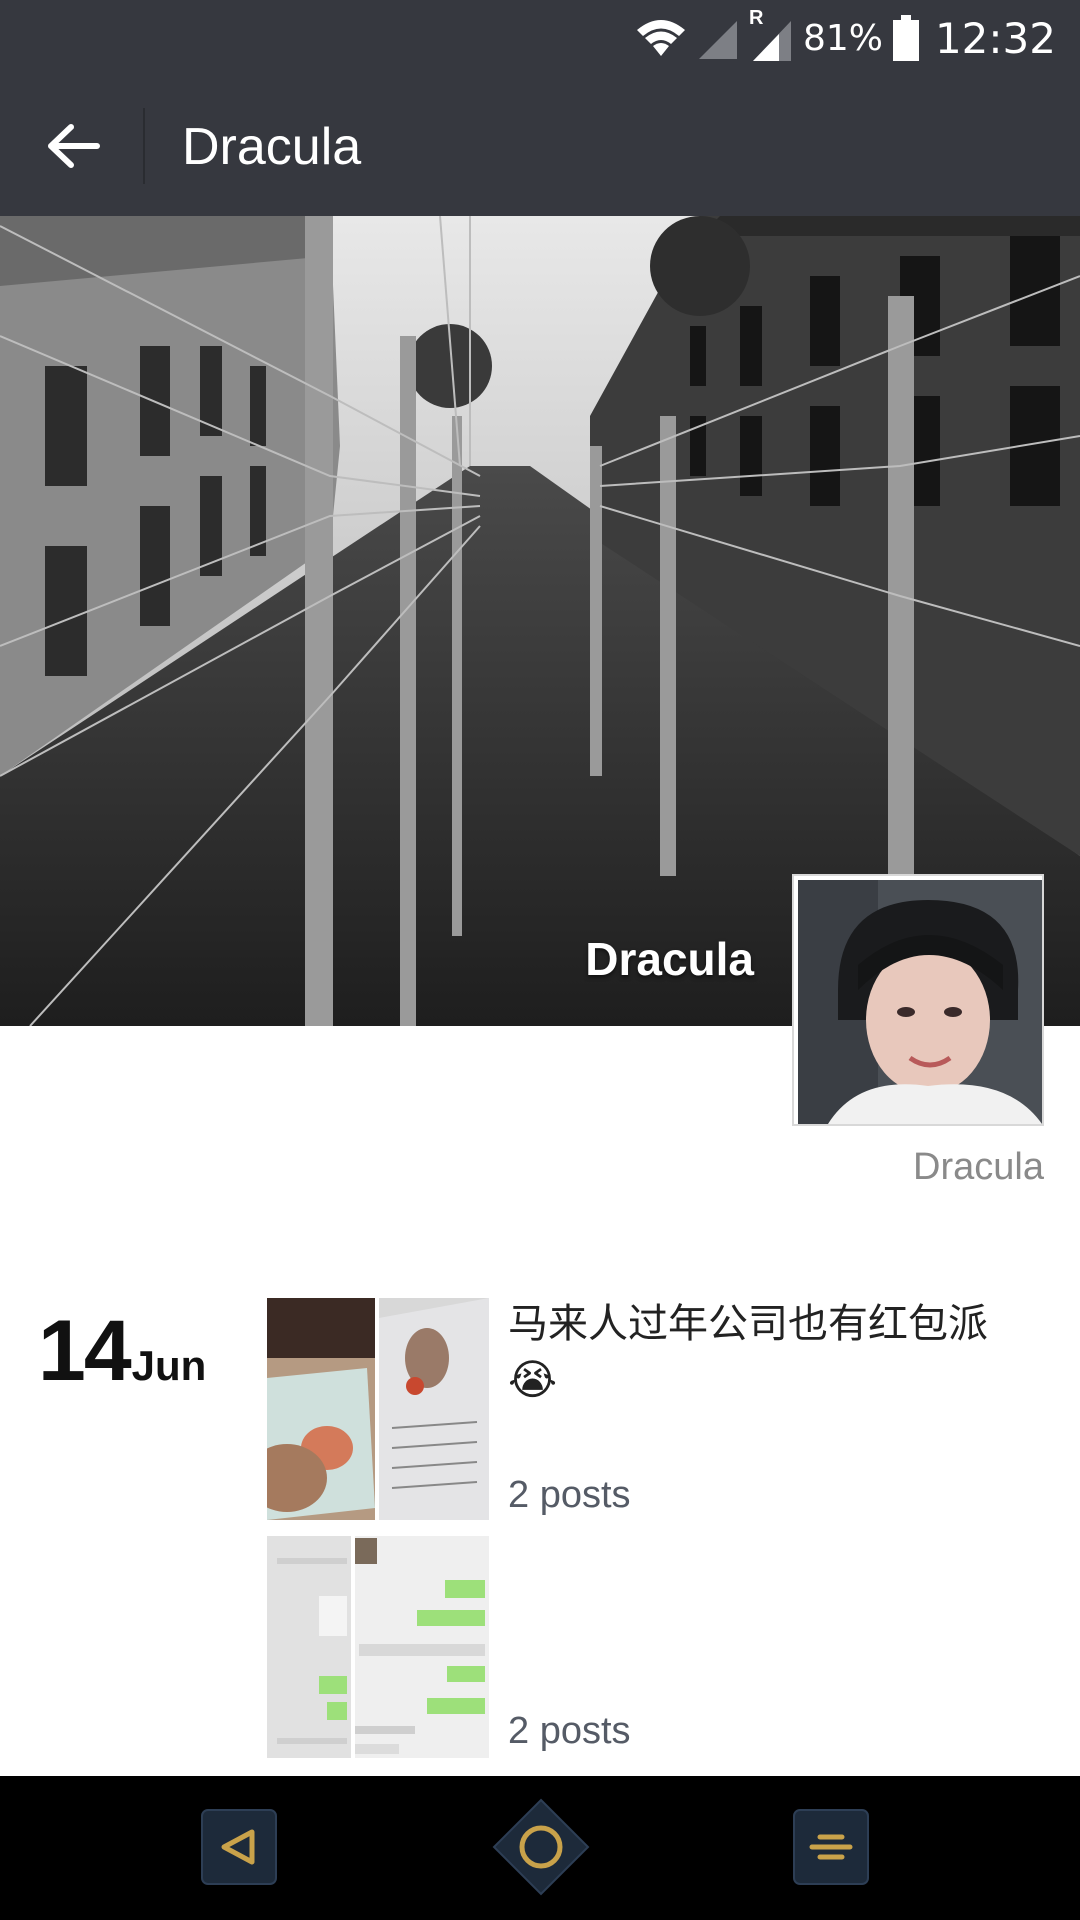  What do you see at coordinates (718, 38) in the screenshot?
I see `signal-icon` at bounding box center [718, 38].